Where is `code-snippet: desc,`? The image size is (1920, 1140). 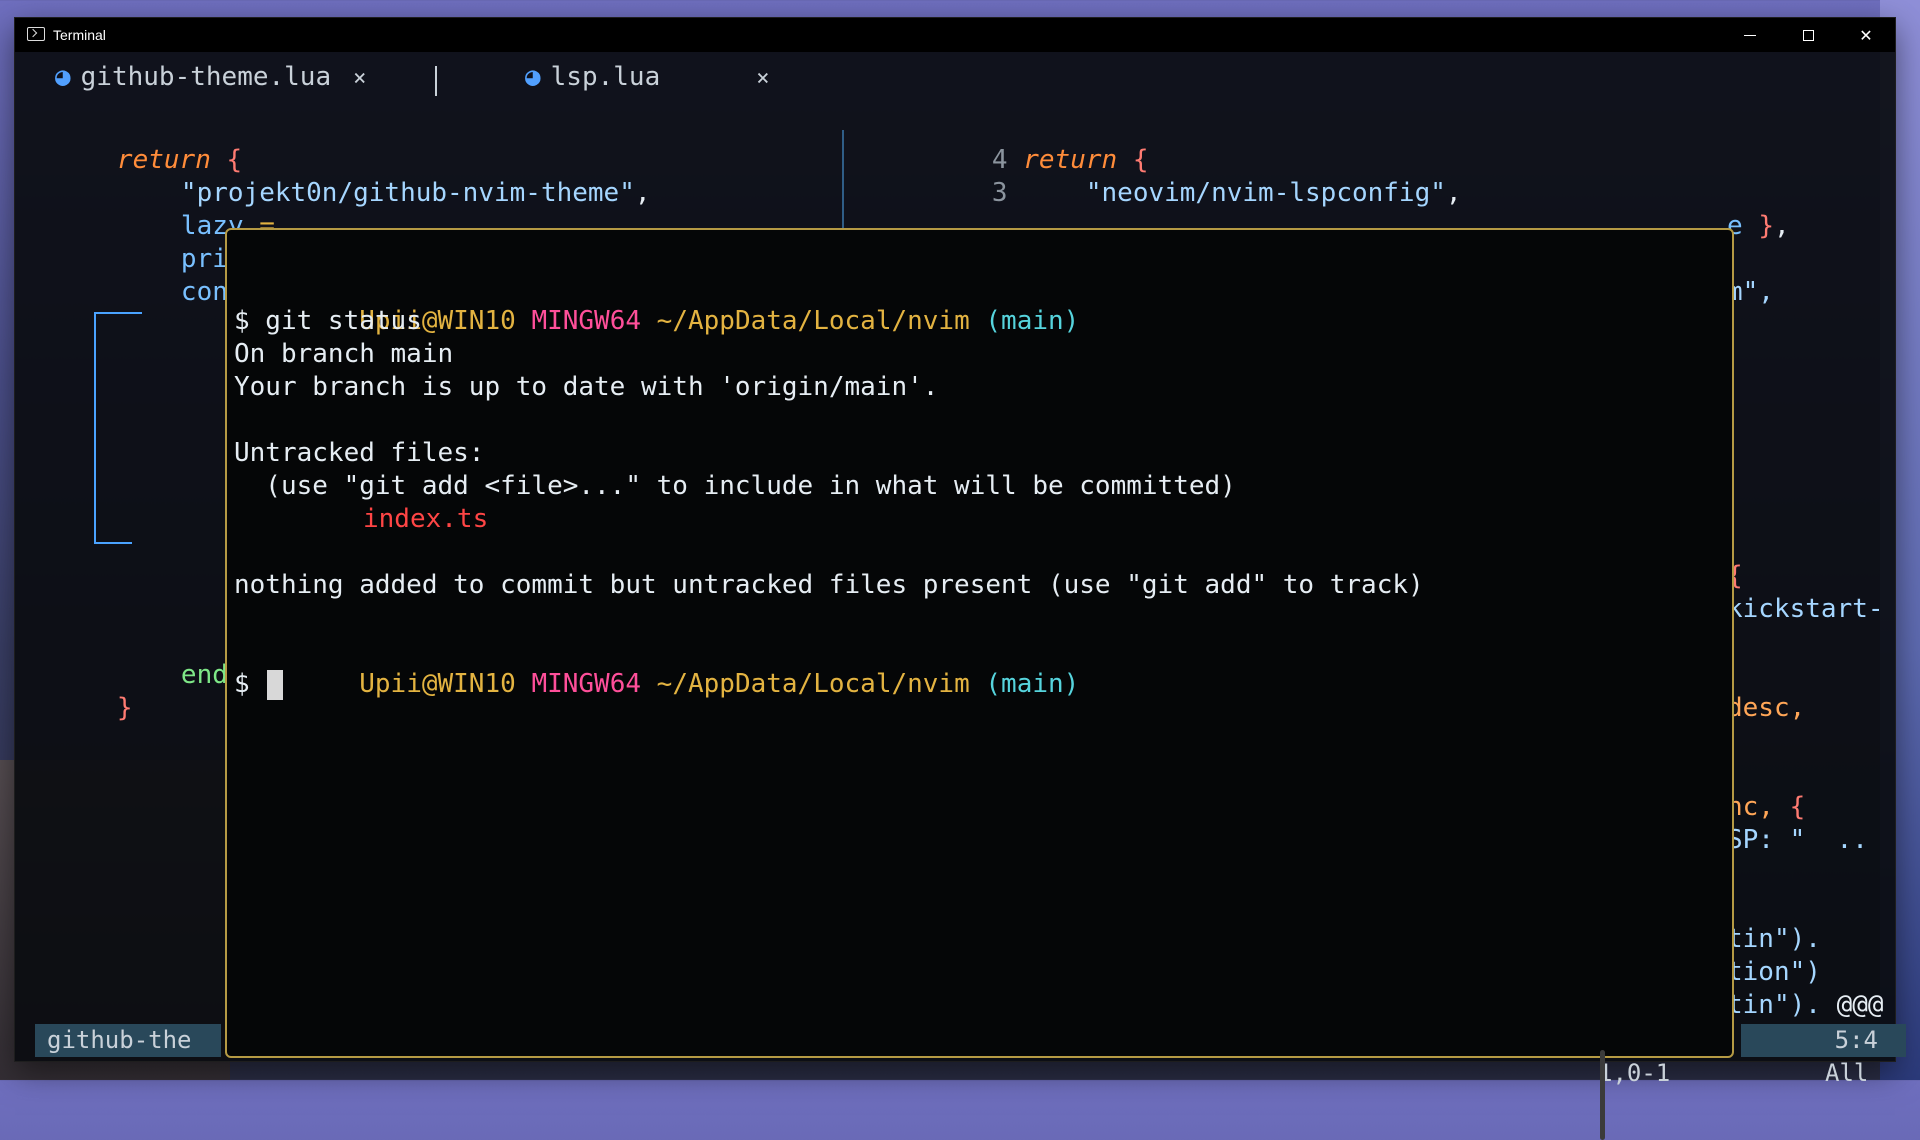 code-snippet: desc, is located at coordinates (1766, 708).